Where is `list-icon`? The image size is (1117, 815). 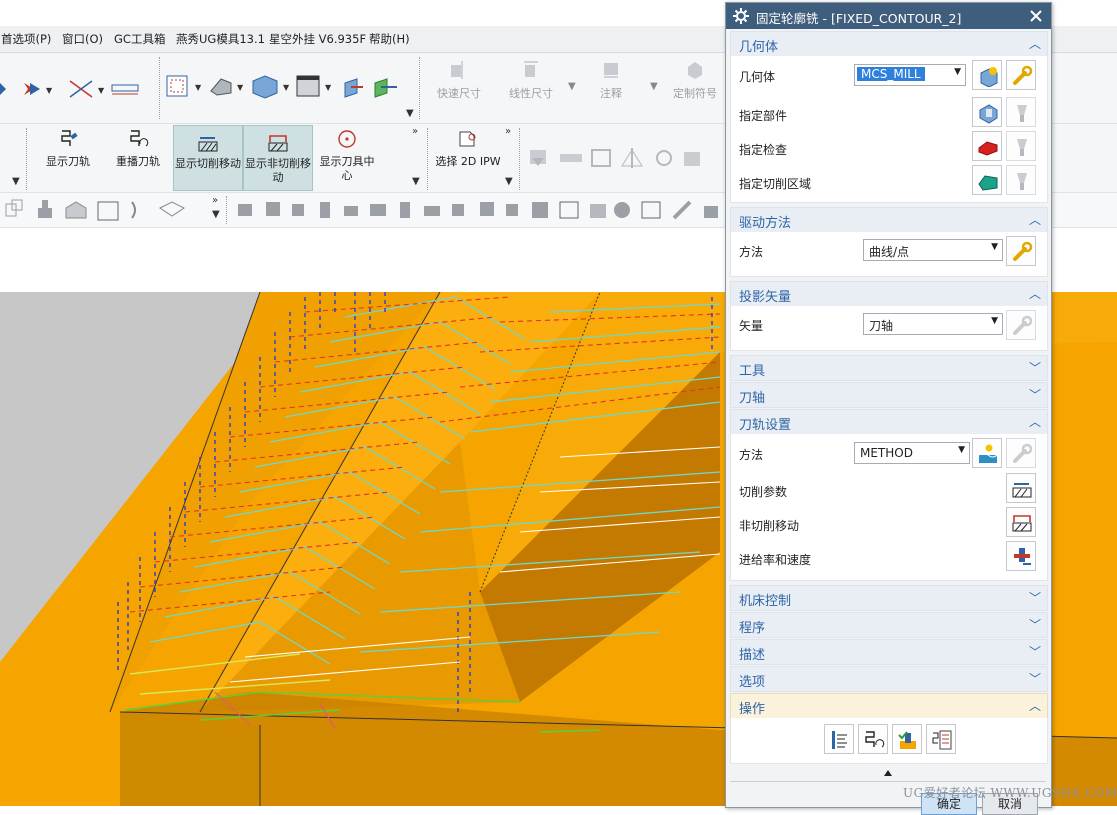
list-icon is located at coordinates (942, 740).